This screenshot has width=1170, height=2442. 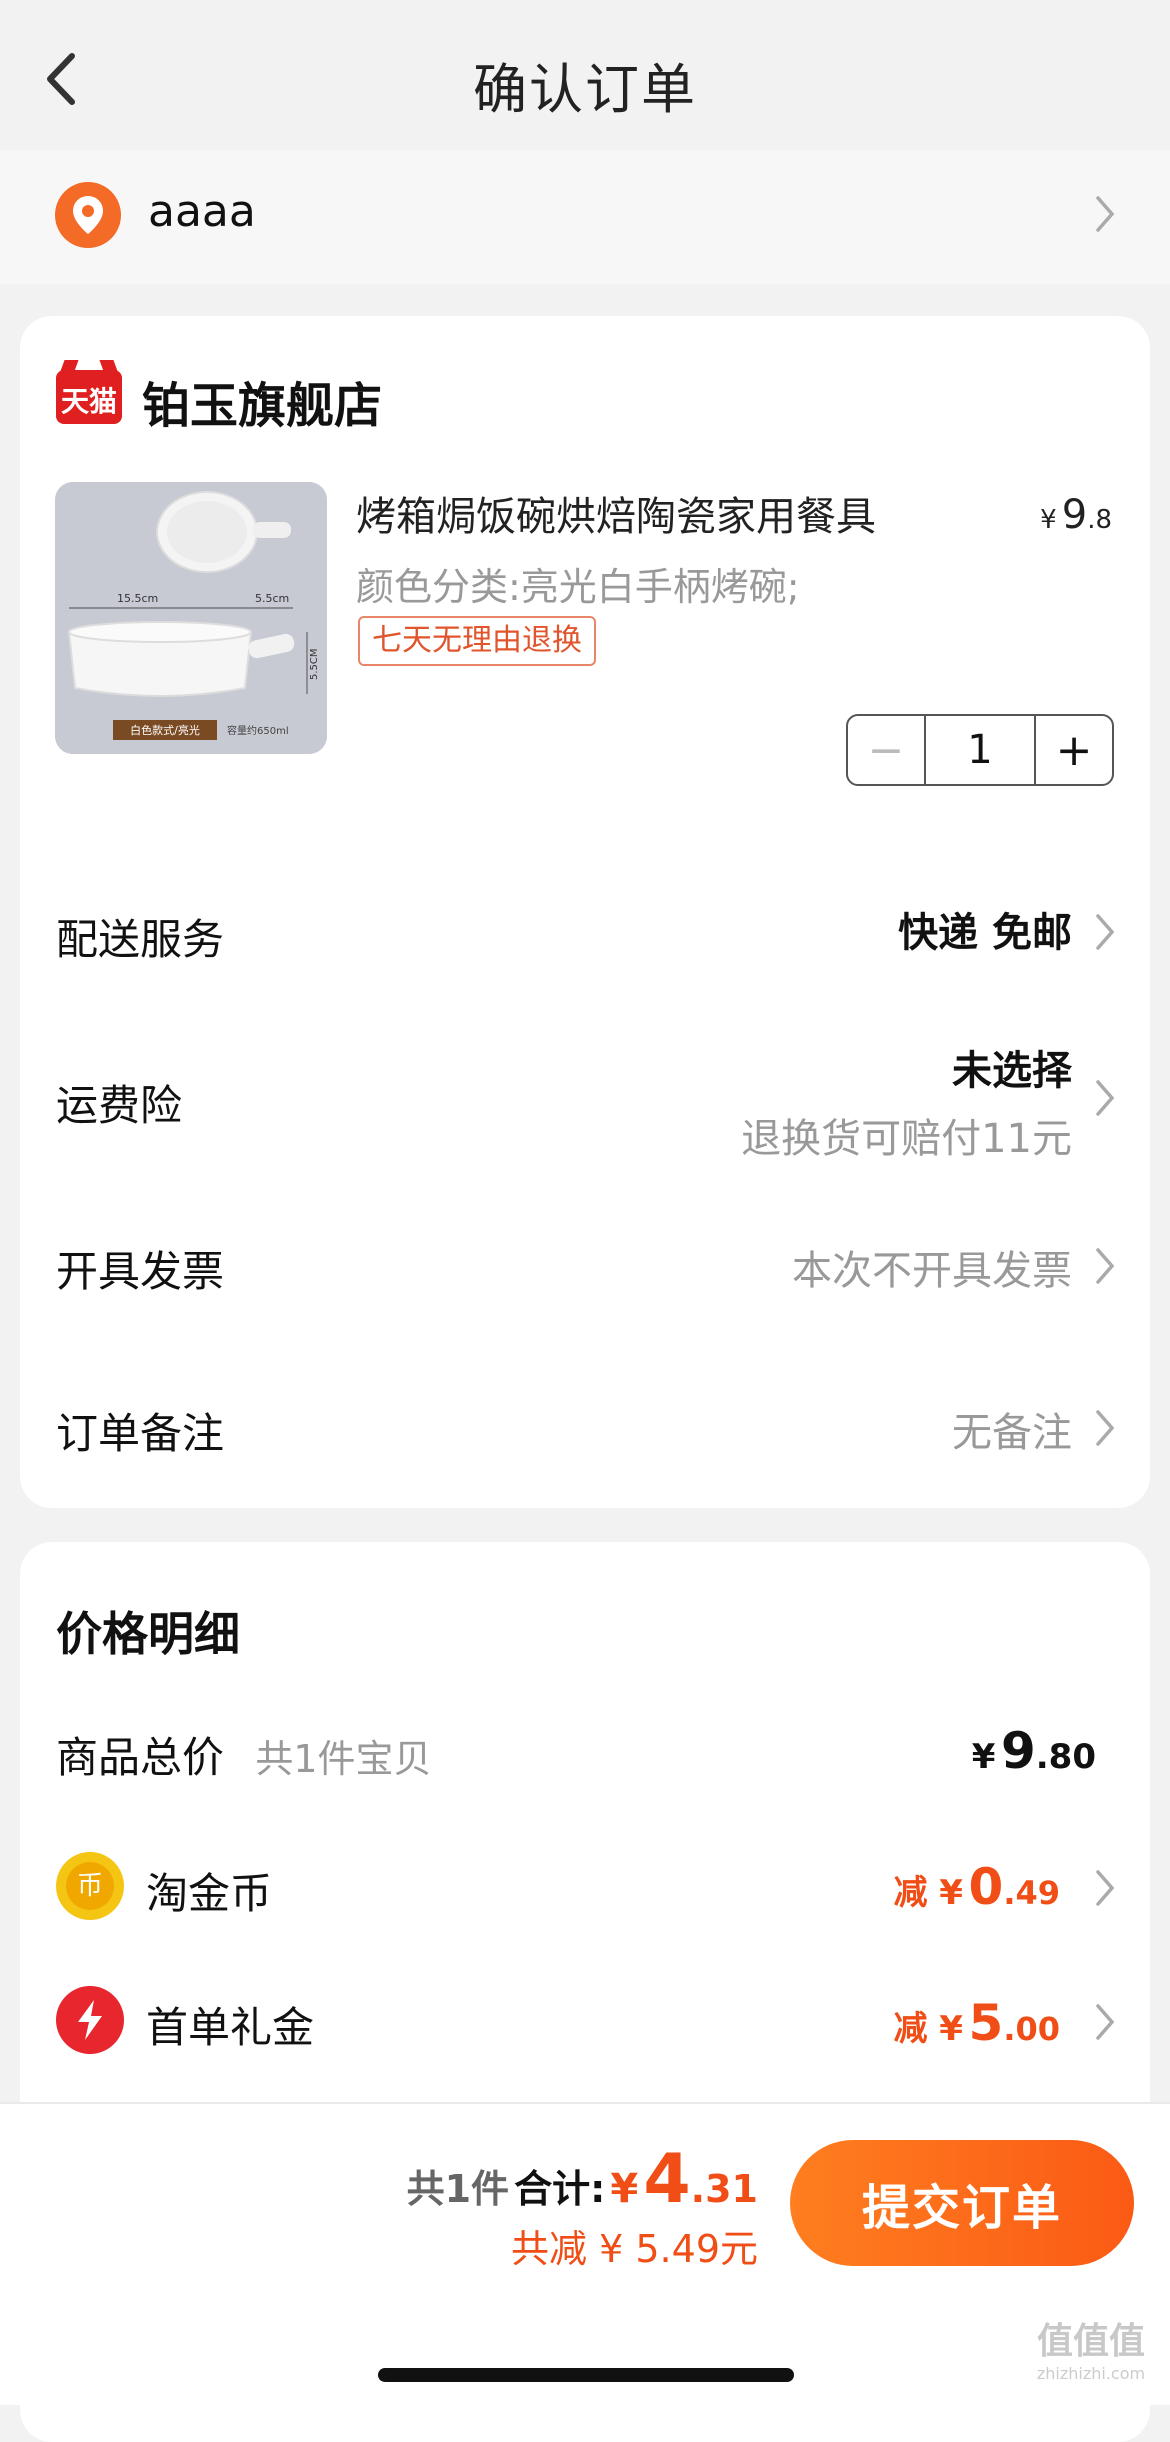 What do you see at coordinates (244, 1757) in the screenshot?
I see `goods-total-label: 商品总价 共1件宝贝` at bounding box center [244, 1757].